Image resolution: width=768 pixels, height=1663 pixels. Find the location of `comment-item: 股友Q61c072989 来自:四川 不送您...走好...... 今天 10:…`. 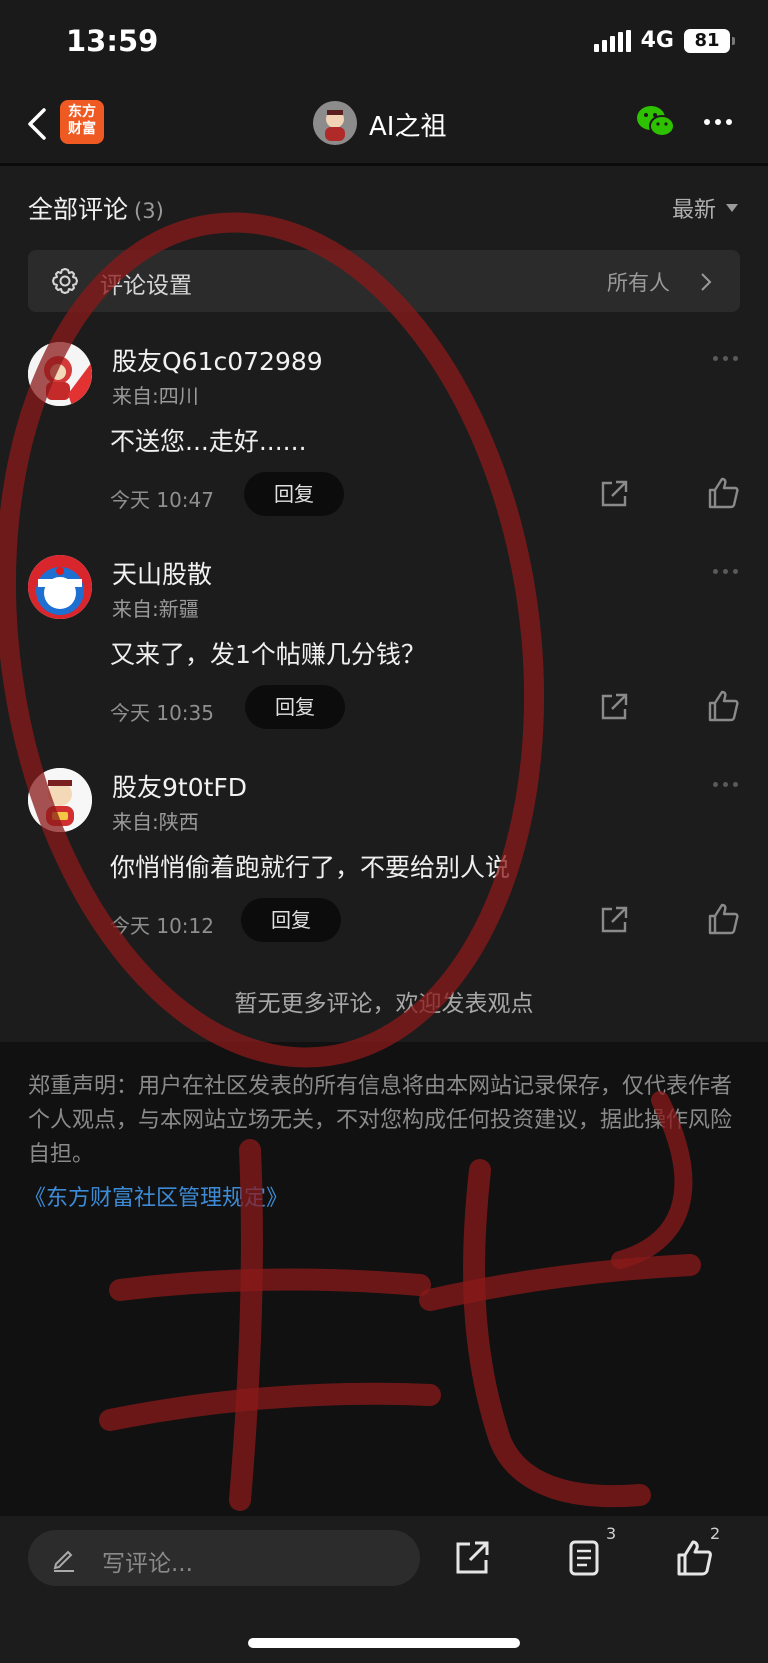

comment-item: 股友Q61c072989 来自:四川 不送您...走好...... 今天 10:… is located at coordinates (384, 448).